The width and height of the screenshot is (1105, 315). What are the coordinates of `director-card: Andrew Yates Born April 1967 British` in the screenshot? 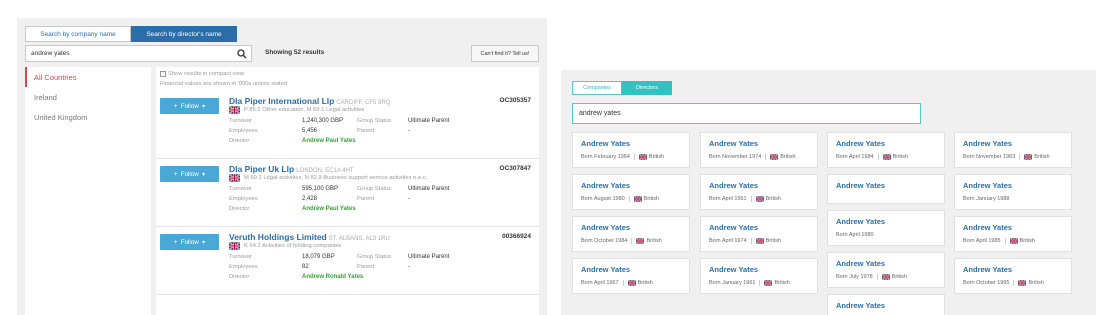 It's located at (631, 276).